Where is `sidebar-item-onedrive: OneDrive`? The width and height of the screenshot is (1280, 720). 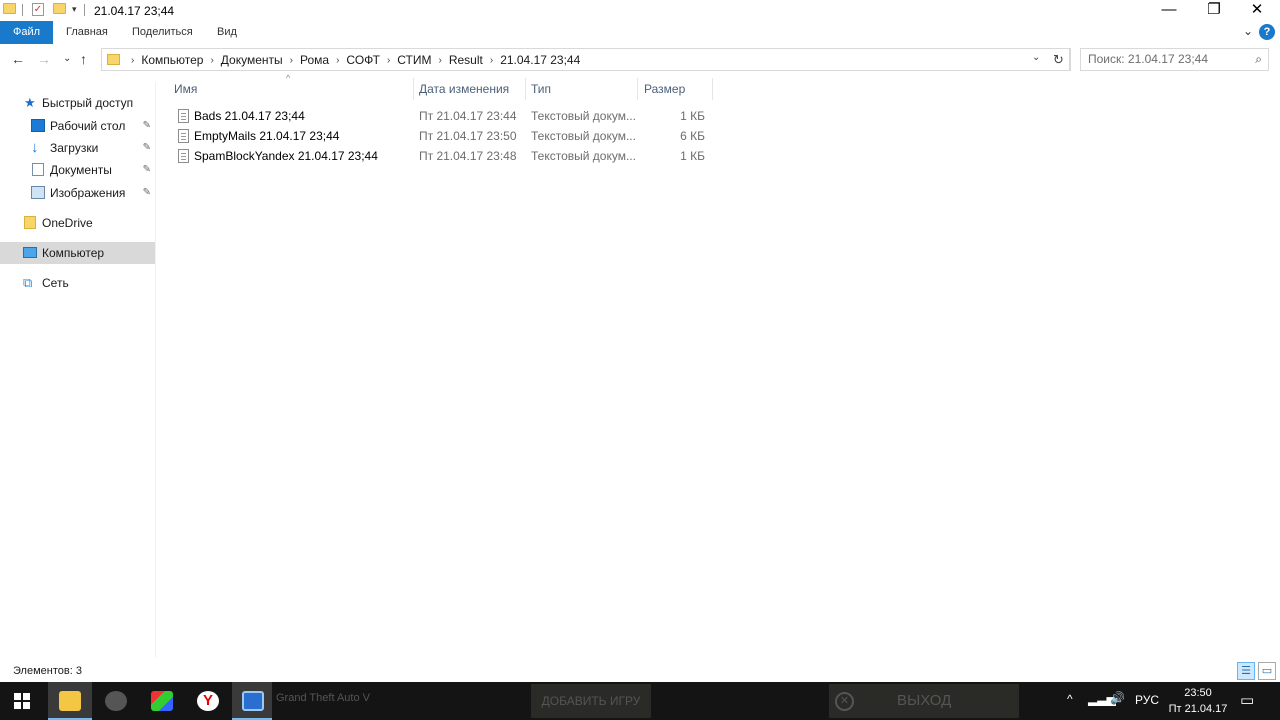 sidebar-item-onedrive: OneDrive is located at coordinates (77, 223).